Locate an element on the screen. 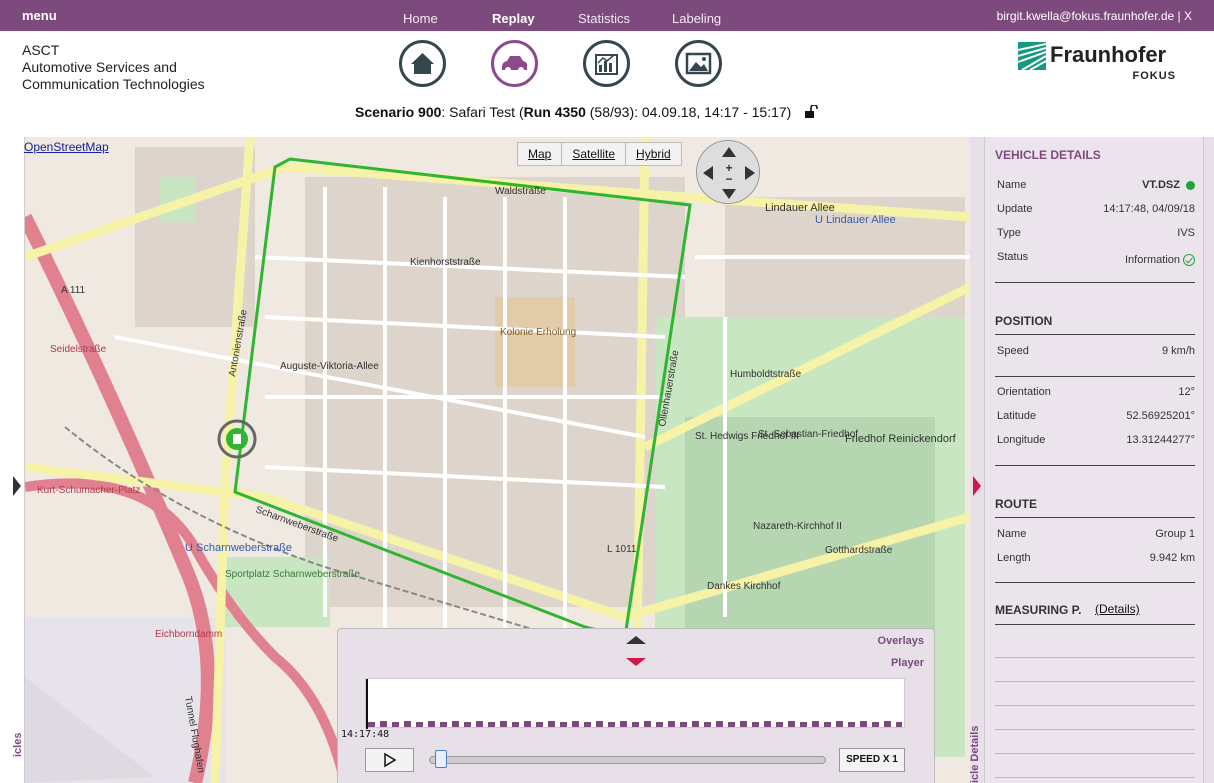 The height and width of the screenshot is (783, 1214). map-type-hybrid: Hybrid is located at coordinates (653, 154).